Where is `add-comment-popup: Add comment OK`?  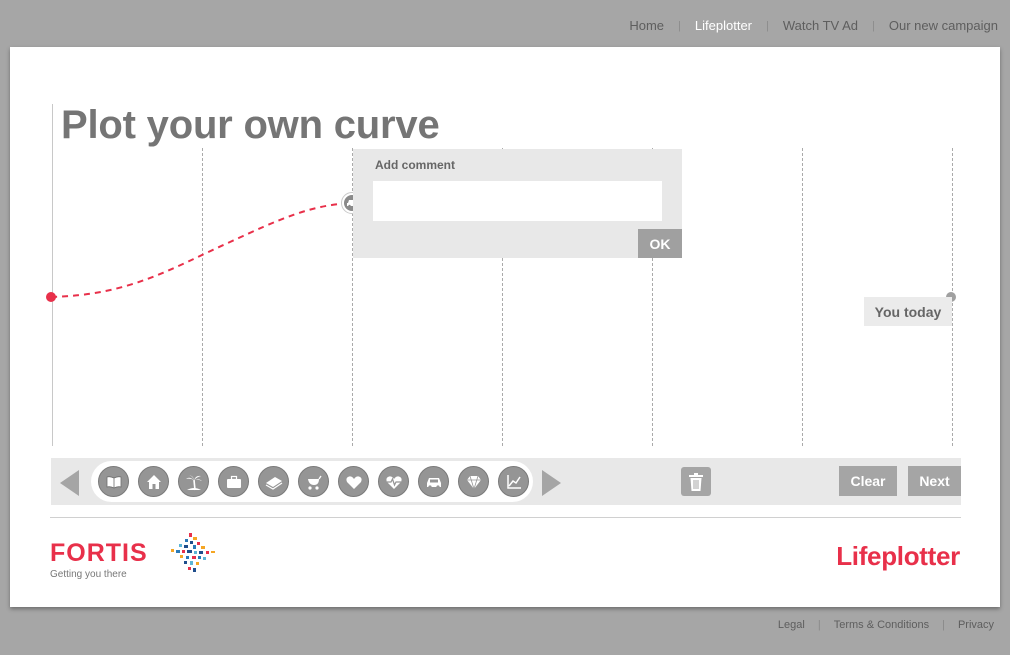 add-comment-popup: Add comment OK is located at coordinates (517, 203).